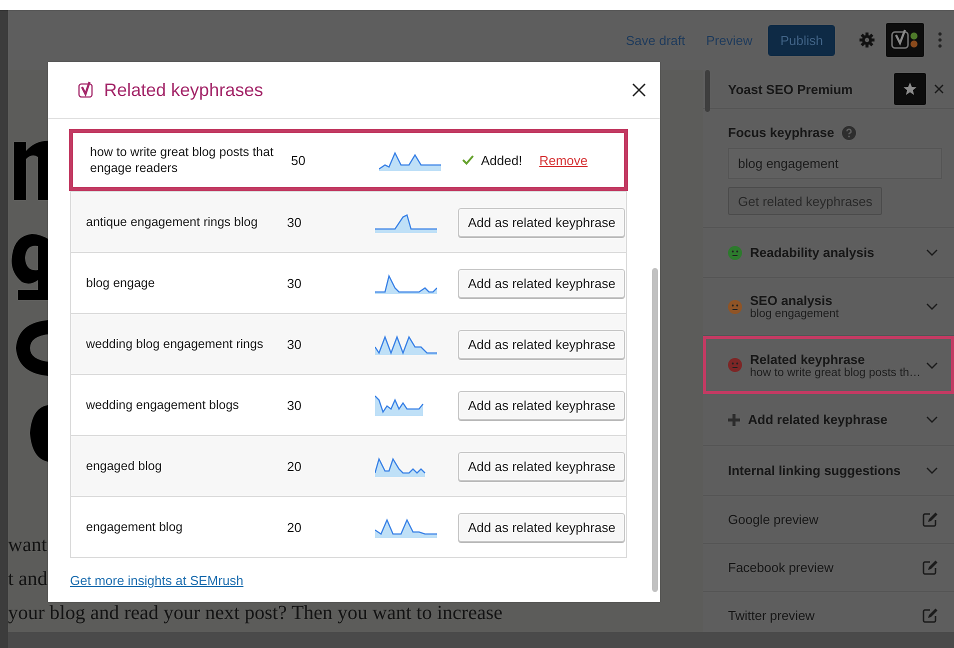 Image resolution: width=954 pixels, height=648 pixels. Describe the element at coordinates (867, 40) in the screenshot. I see `settings-icon` at that location.